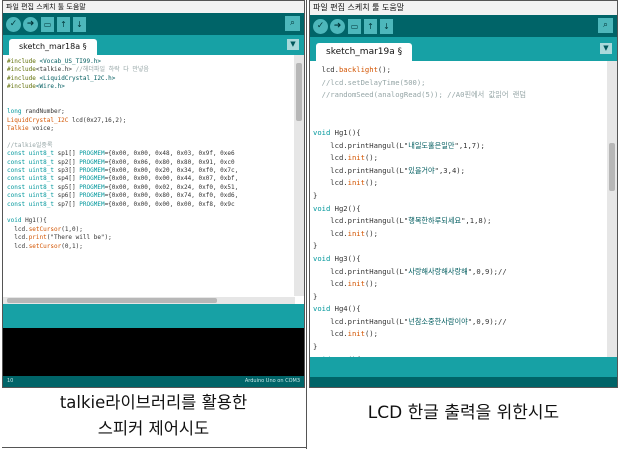  I want to click on save-arrow-down-icon: ↓, so click(79, 24).